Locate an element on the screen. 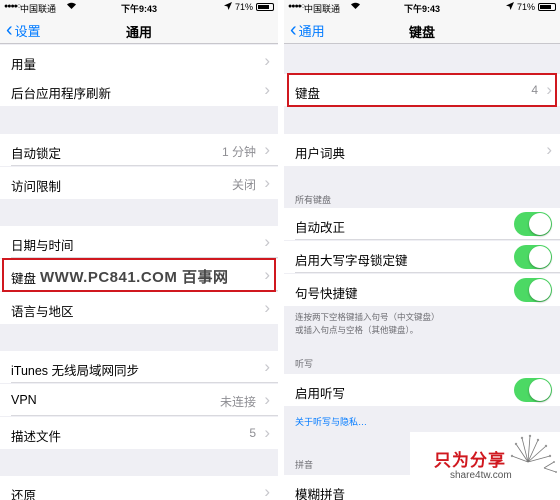 Image resolution: width=560 pixels, height=500 pixels. back-button: ‹ 通用 is located at coordinates (307, 30).